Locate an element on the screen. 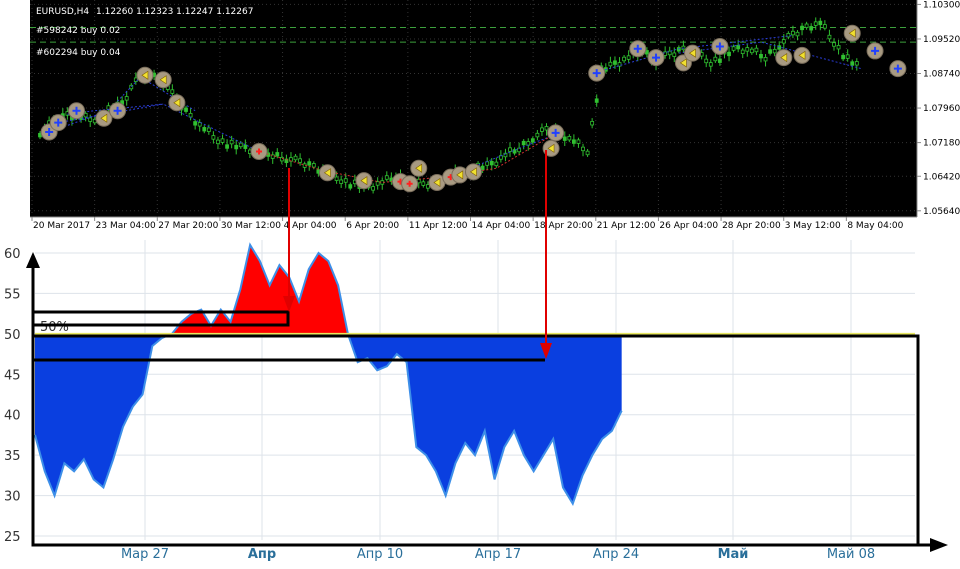 This screenshot has width=960, height=569. price-xtick-label: 20 Mar 2017 is located at coordinates (61, 226).